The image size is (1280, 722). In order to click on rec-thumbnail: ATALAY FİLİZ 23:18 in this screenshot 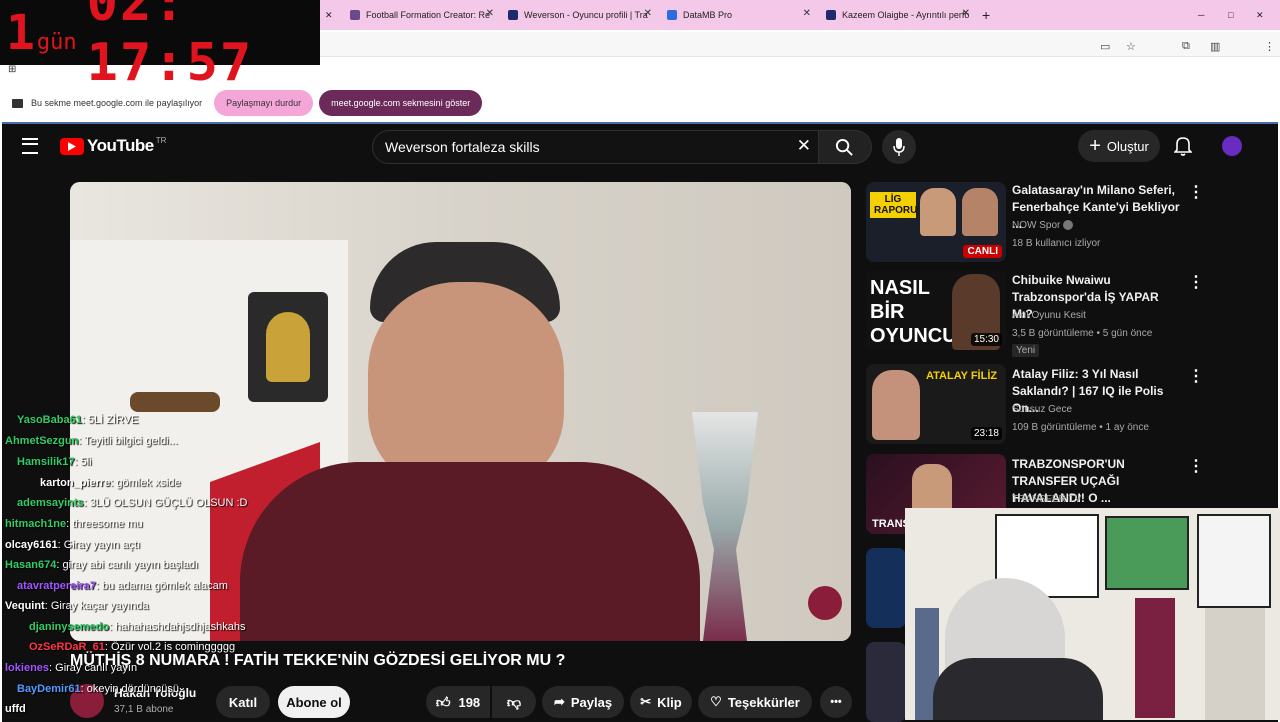, I will do `click(936, 404)`.